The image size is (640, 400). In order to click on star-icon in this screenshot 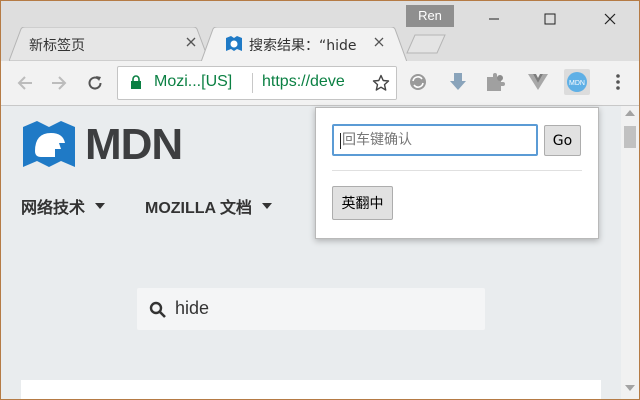, I will do `click(381, 82)`.